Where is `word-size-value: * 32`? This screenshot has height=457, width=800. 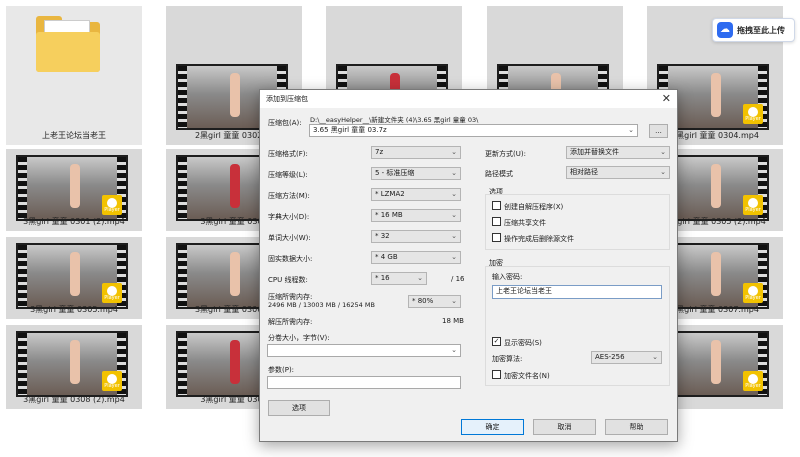 word-size-value: * 32 is located at coordinates (382, 236).